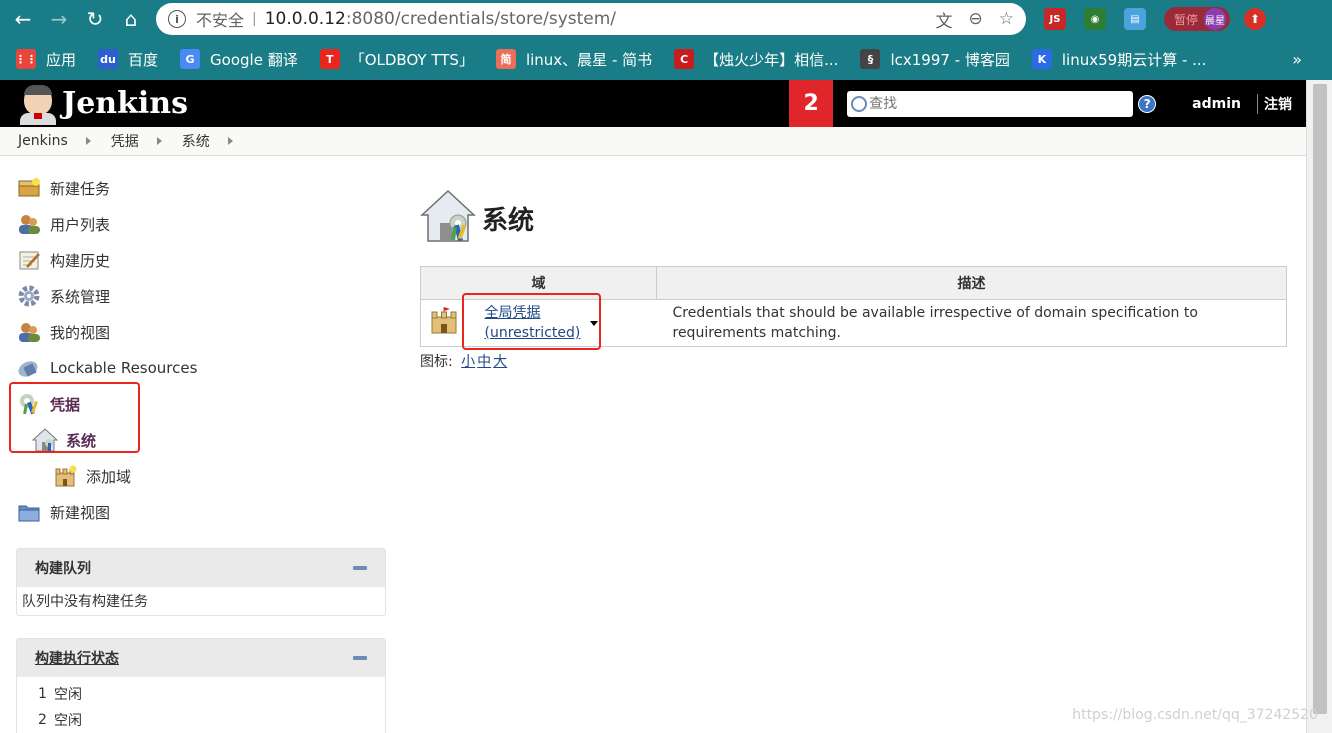 This screenshot has height=733, width=1332. I want to click on info-icon: i, so click(177, 19).